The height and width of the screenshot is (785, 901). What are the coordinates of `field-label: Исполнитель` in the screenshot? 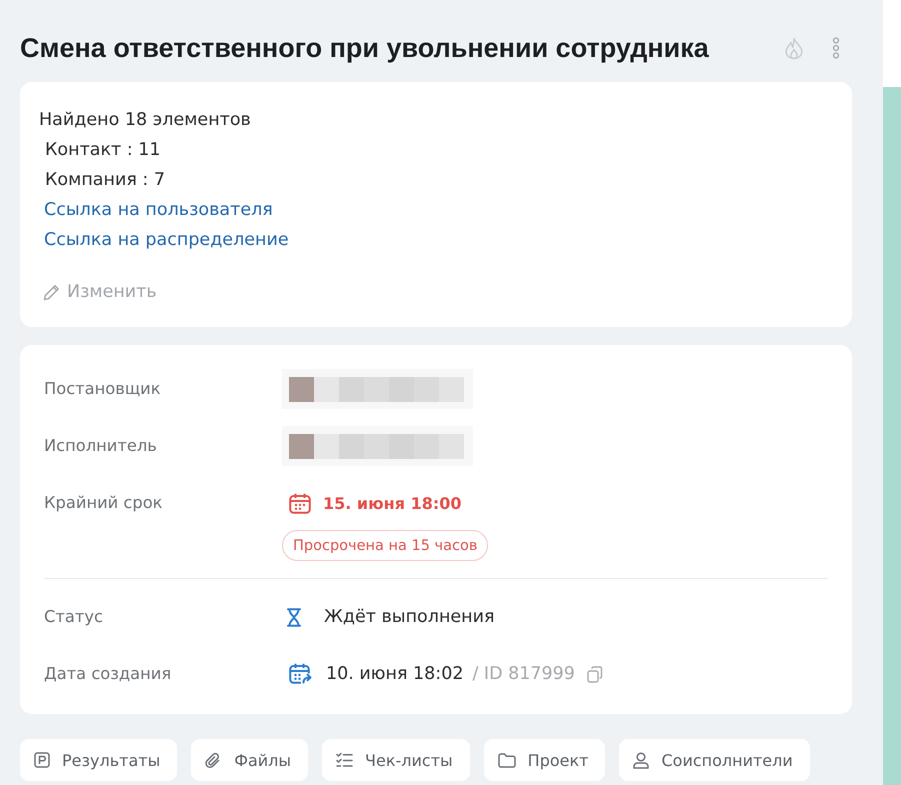 It's located at (100, 446).